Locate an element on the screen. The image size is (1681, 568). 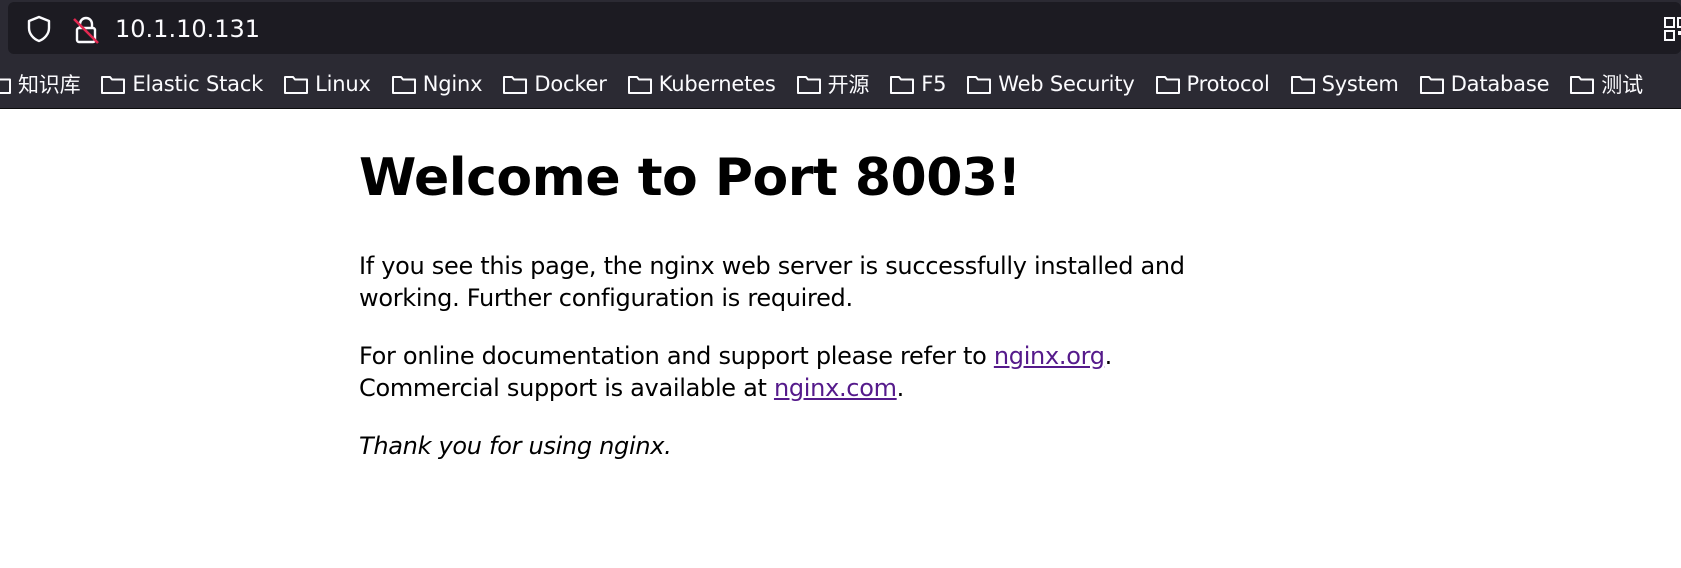
bookmark-folder-knowledge-base: 知识库 is located at coordinates (40, 84).